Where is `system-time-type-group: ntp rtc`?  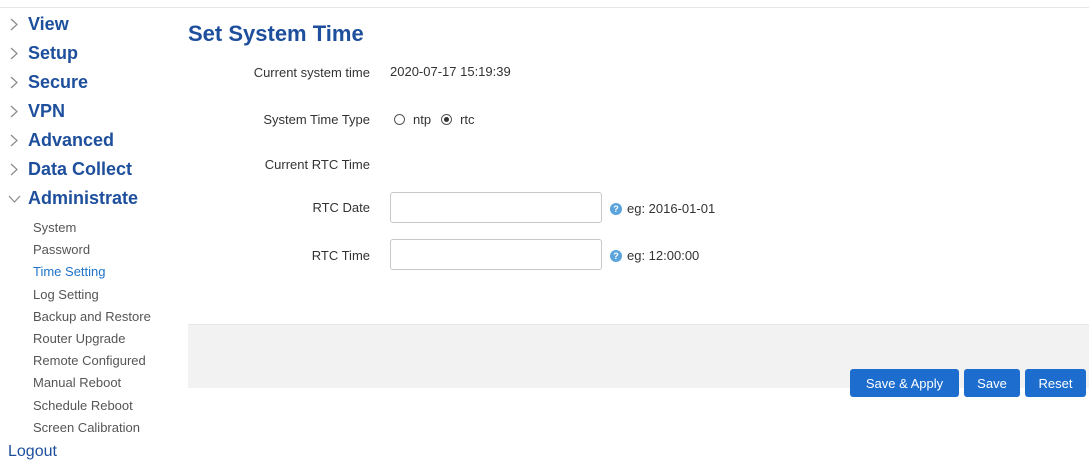 system-time-type-group: ntp rtc is located at coordinates (439, 119).